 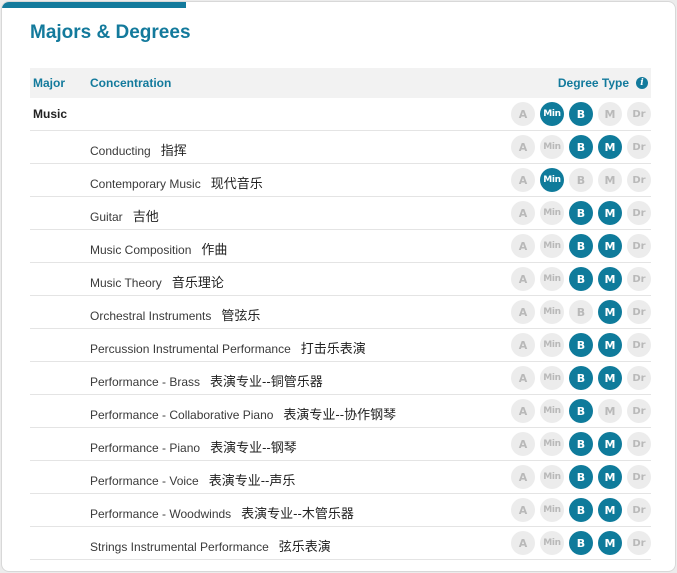 I want to click on concentration-name: Conducting 指挥, so click(x=138, y=149).